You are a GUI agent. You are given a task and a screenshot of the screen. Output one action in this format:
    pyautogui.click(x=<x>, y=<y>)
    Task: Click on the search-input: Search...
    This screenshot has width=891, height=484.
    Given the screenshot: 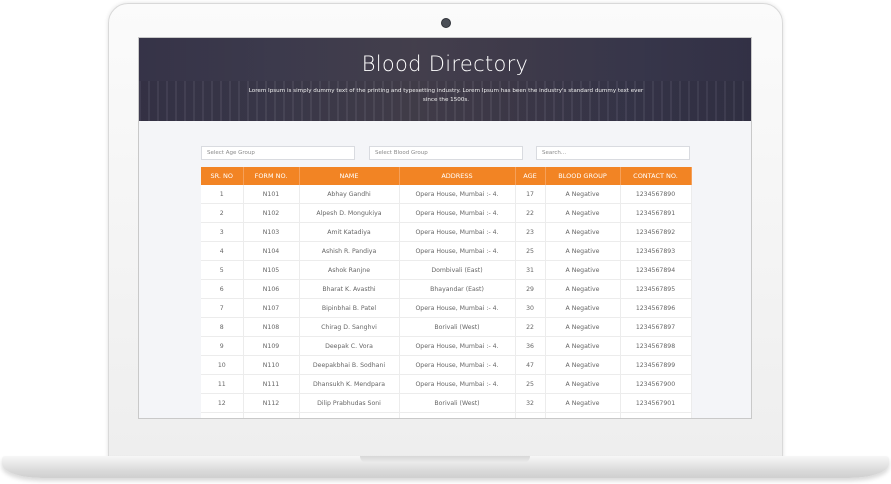 What is the action you would take?
    pyautogui.click(x=613, y=153)
    